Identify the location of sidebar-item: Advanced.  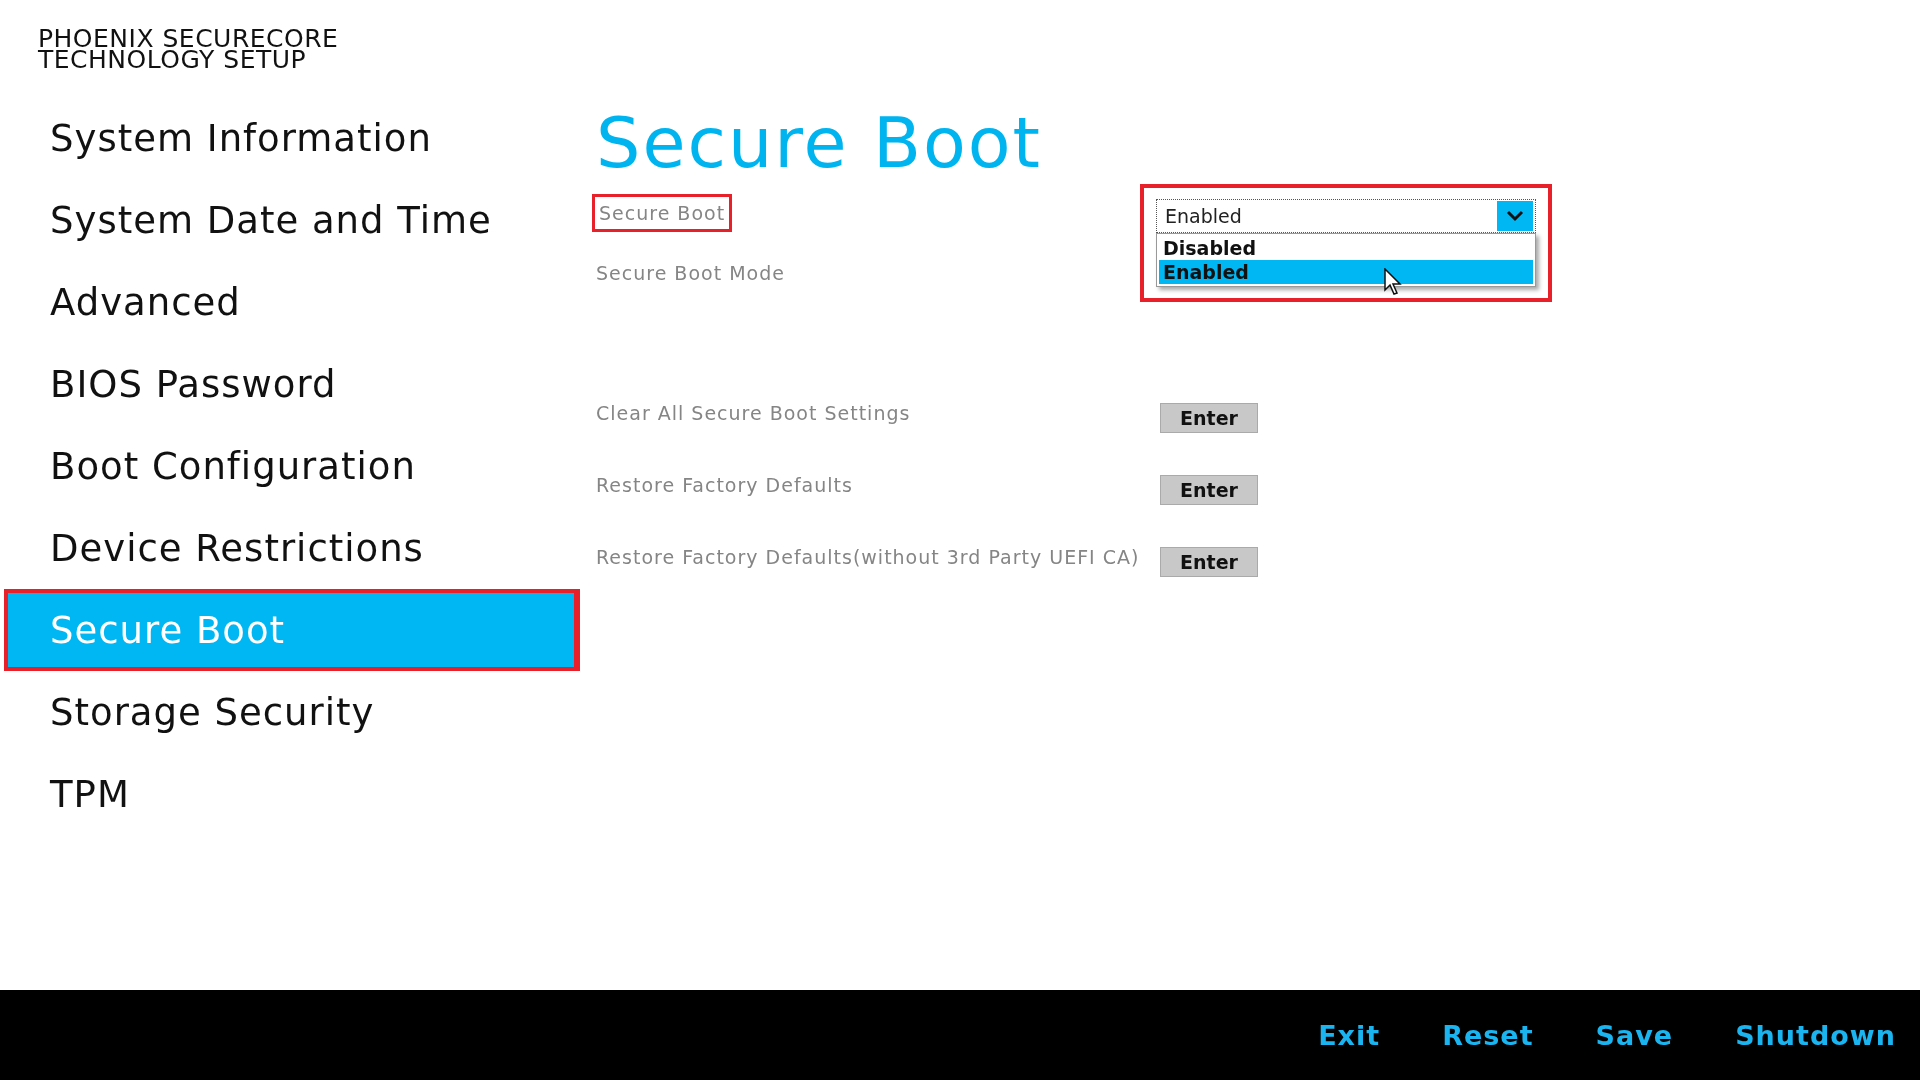
(292, 302).